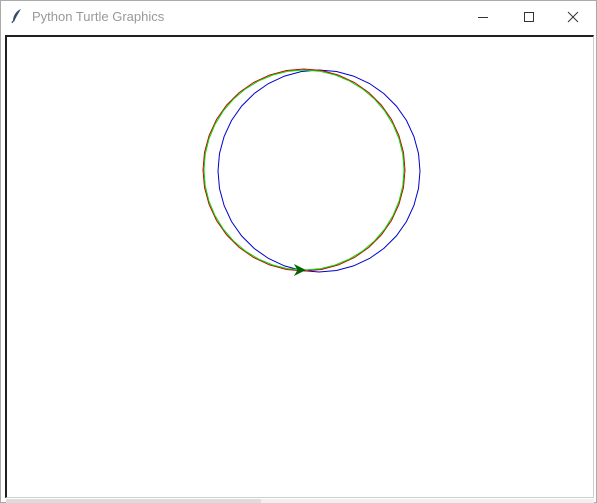 Image resolution: width=597 pixels, height=503 pixels. I want to click on scrollbar-thumb, so click(133, 501).